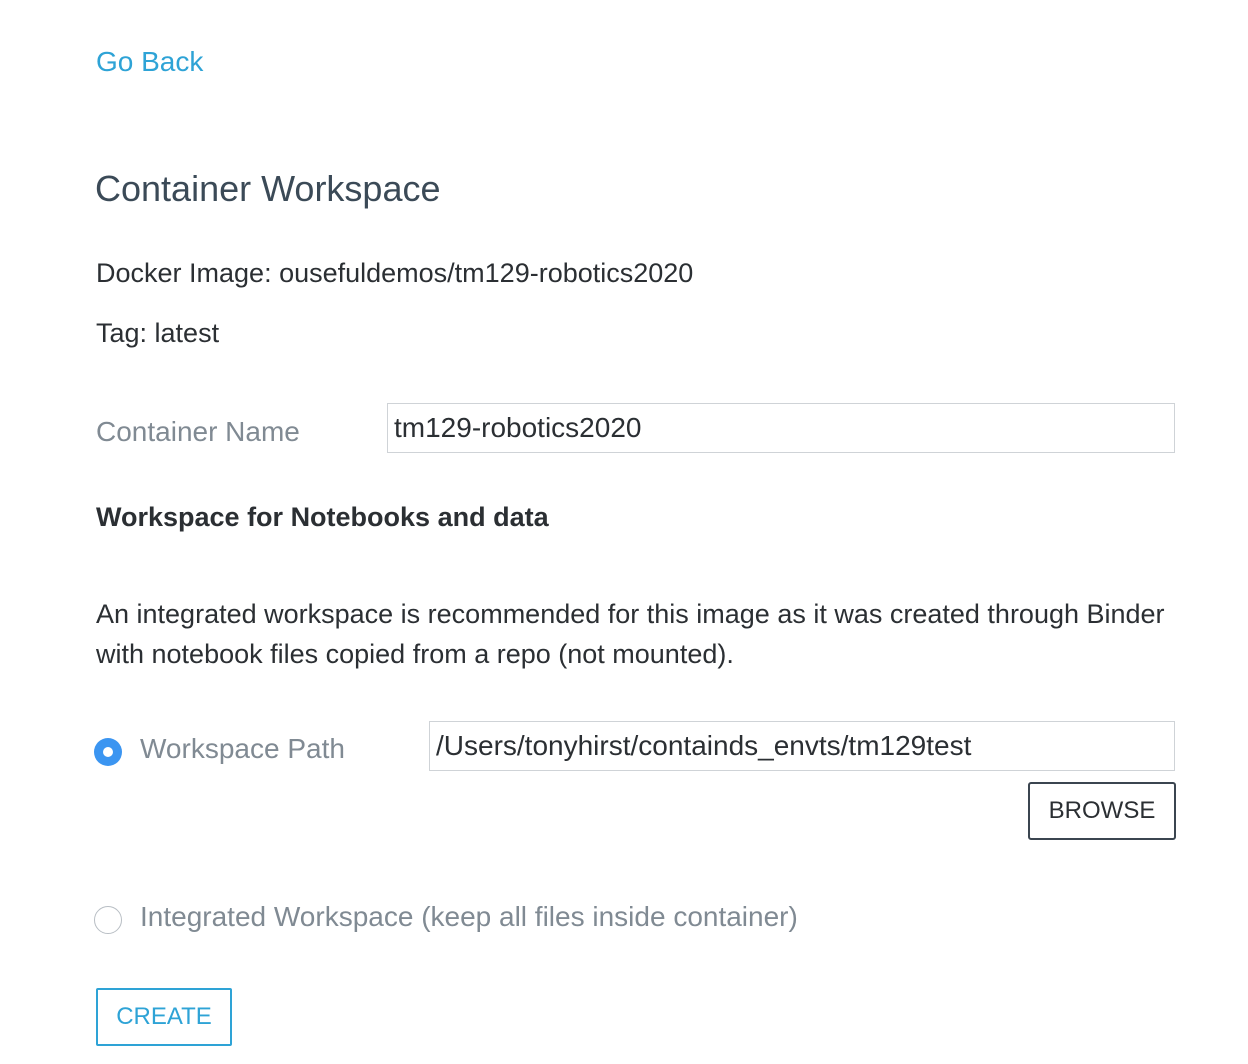 The image size is (1248, 1064). Describe the element at coordinates (1102, 811) in the screenshot. I see `browse-button: BROWSE` at that location.